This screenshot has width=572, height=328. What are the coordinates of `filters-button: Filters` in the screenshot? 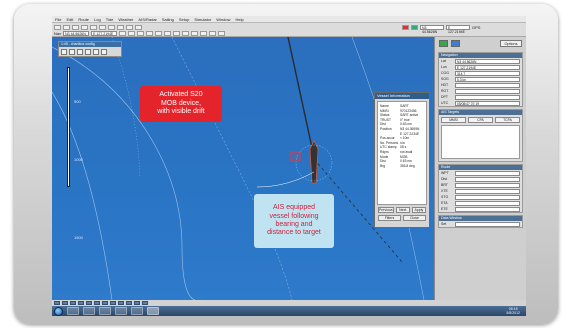 It's located at (389, 218).